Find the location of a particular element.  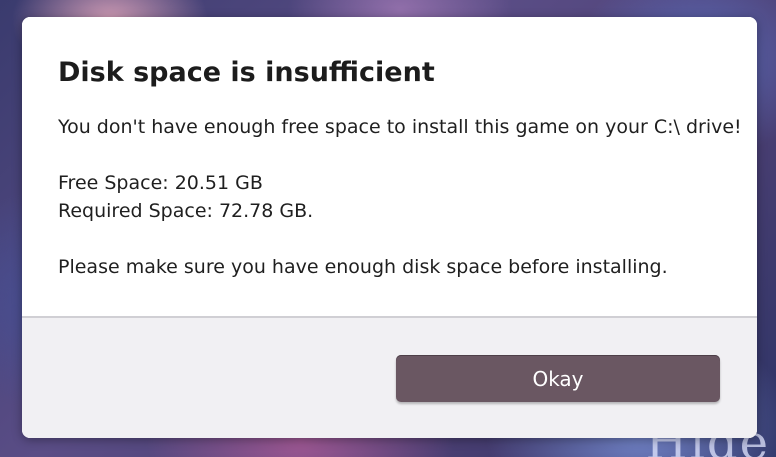

dialog-title: Disk space is insufficient is located at coordinates (246, 72).